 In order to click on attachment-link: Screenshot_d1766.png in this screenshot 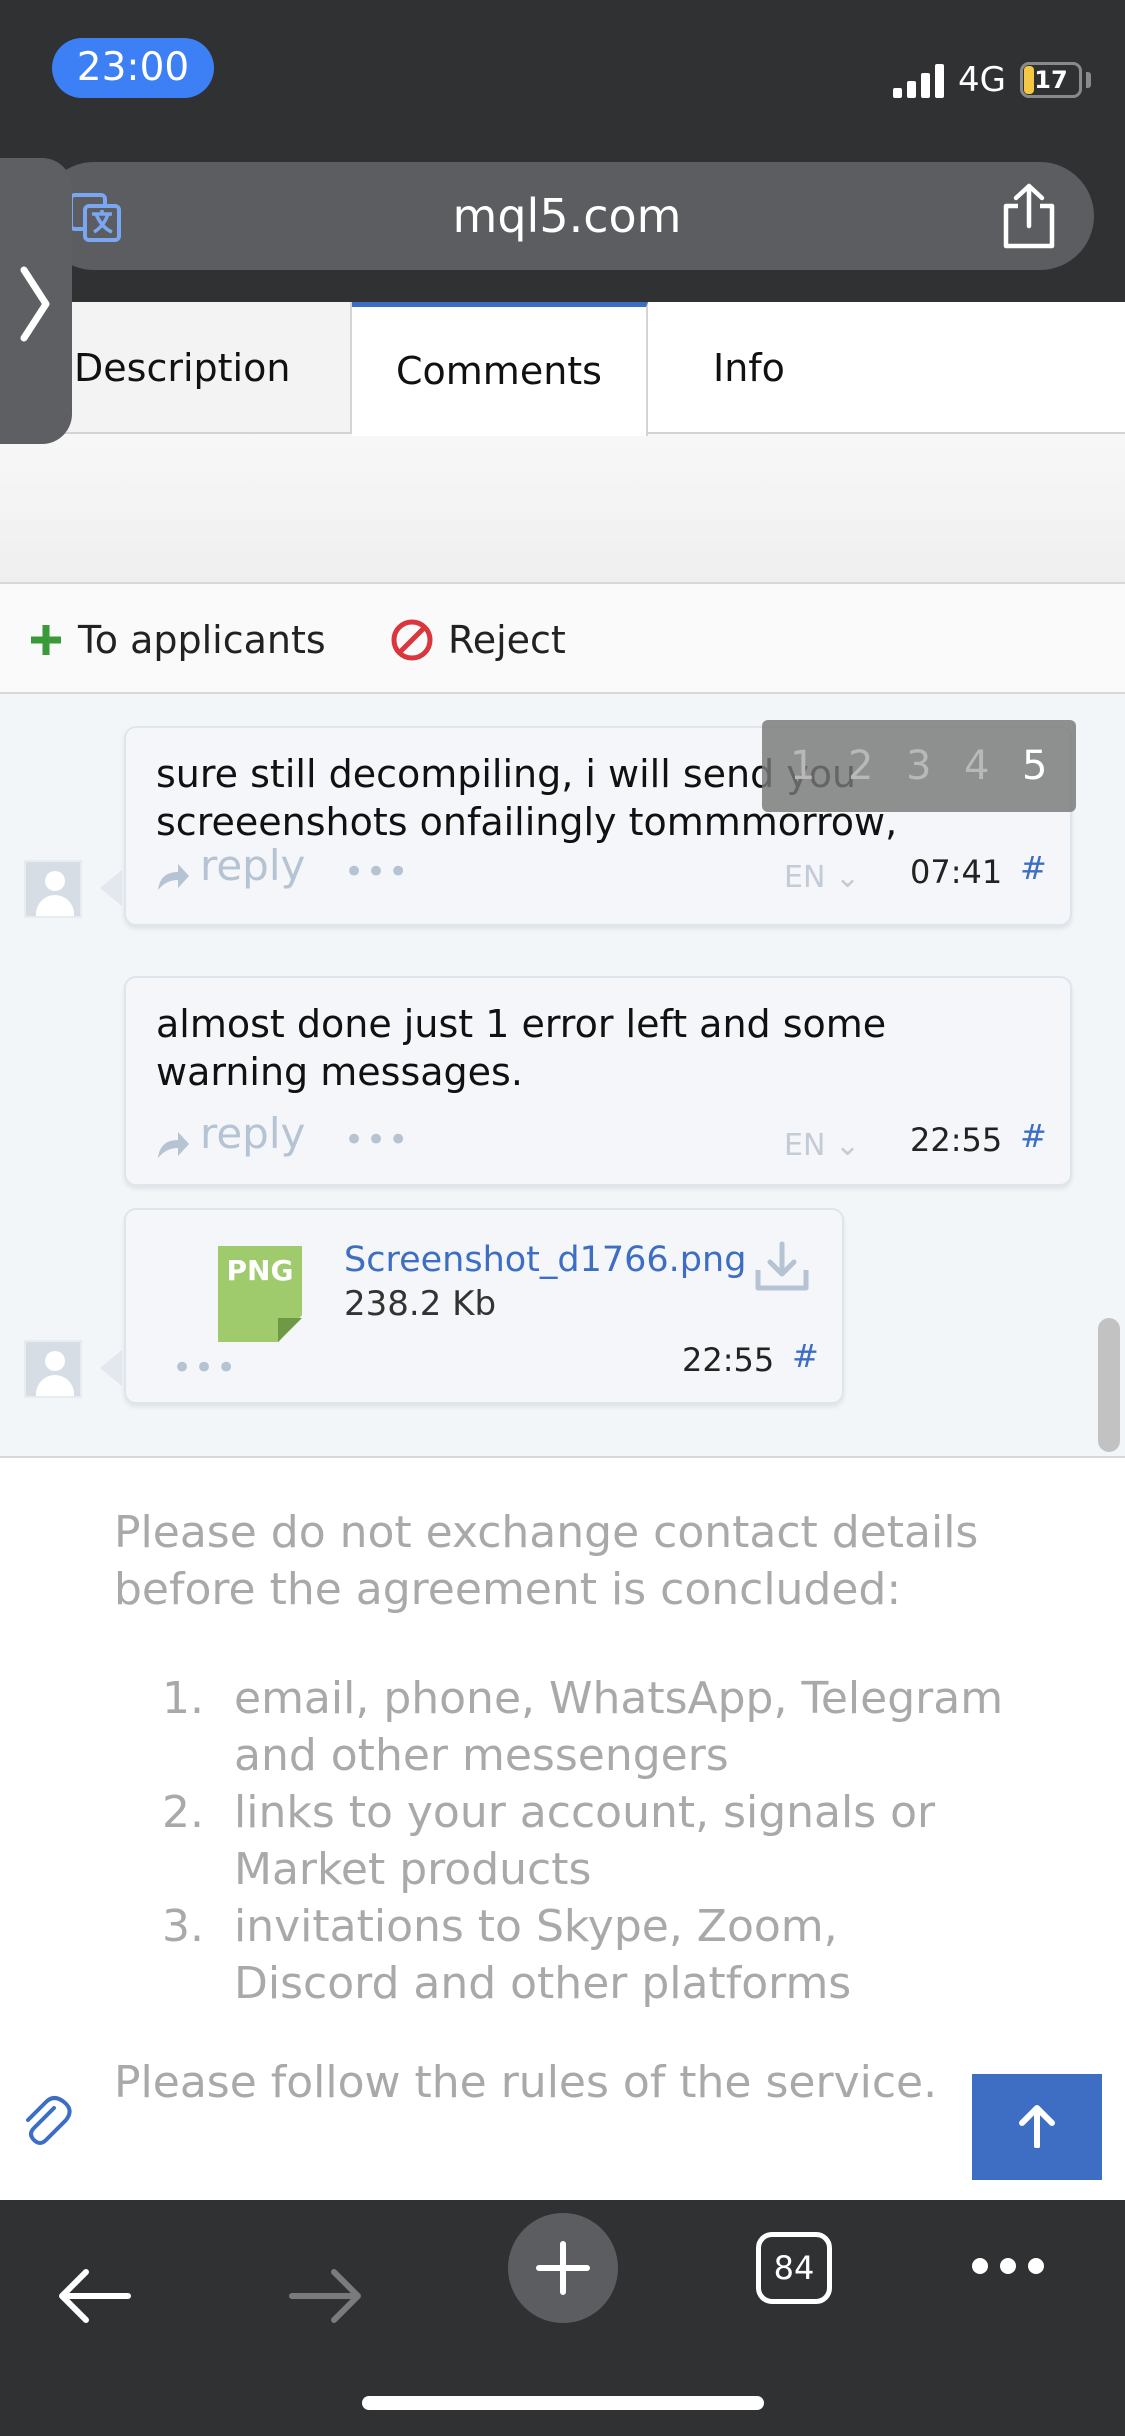, I will do `click(545, 1260)`.